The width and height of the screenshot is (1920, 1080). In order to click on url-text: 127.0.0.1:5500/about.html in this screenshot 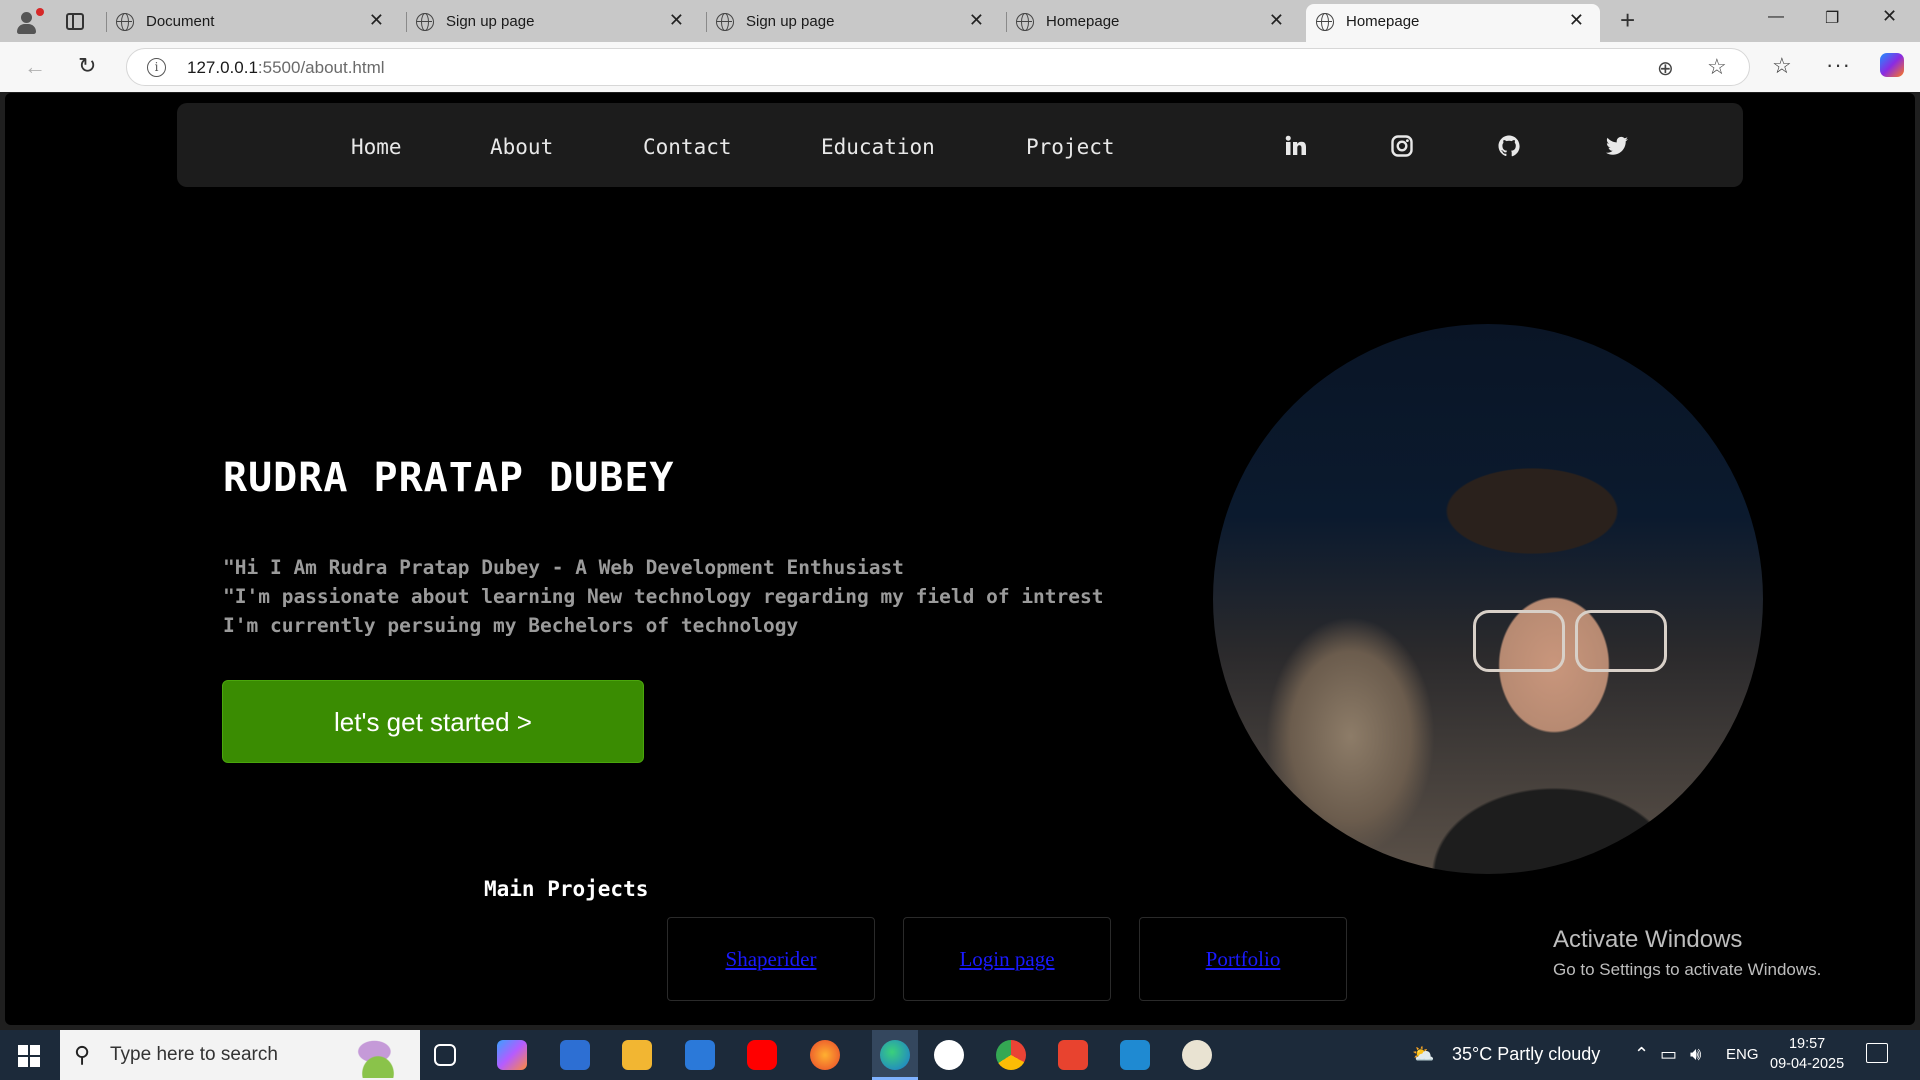, I will do `click(286, 68)`.